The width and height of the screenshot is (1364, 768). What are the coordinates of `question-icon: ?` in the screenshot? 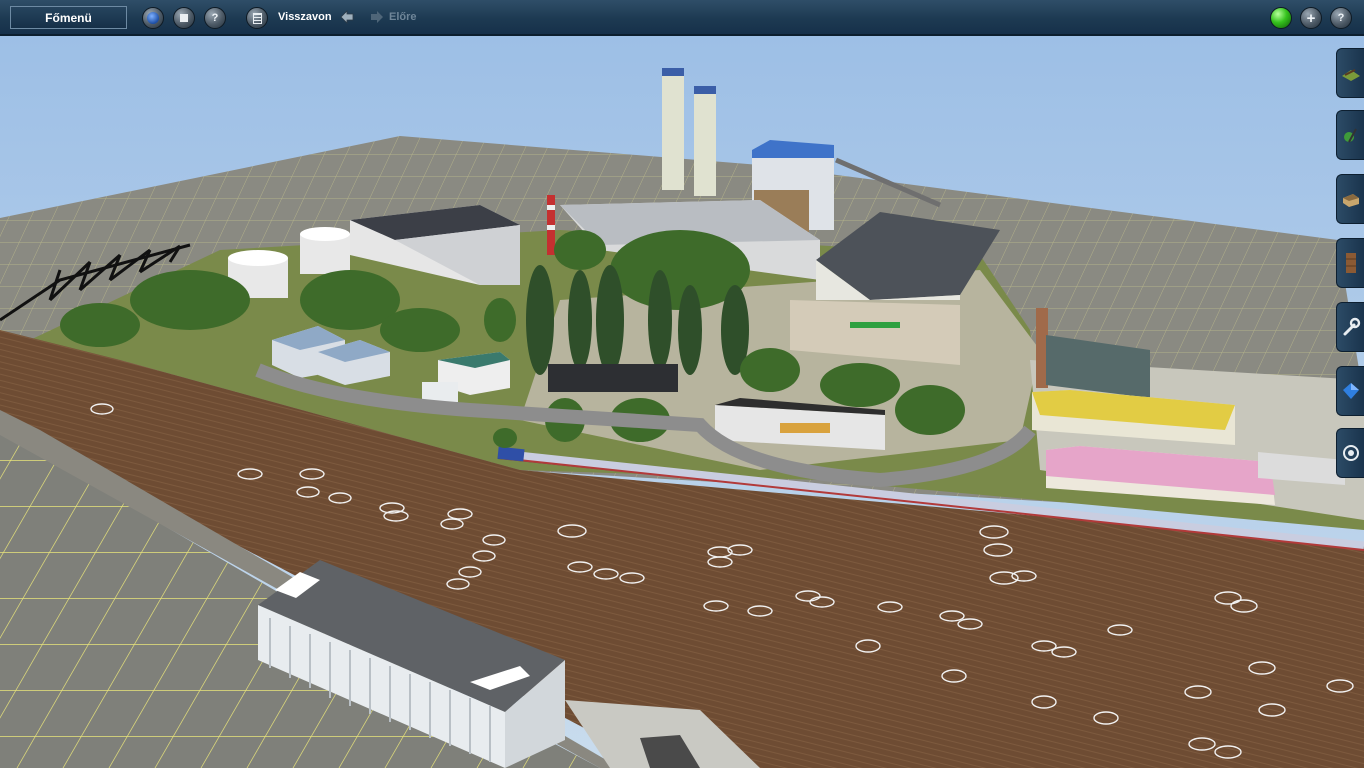 It's located at (215, 17).